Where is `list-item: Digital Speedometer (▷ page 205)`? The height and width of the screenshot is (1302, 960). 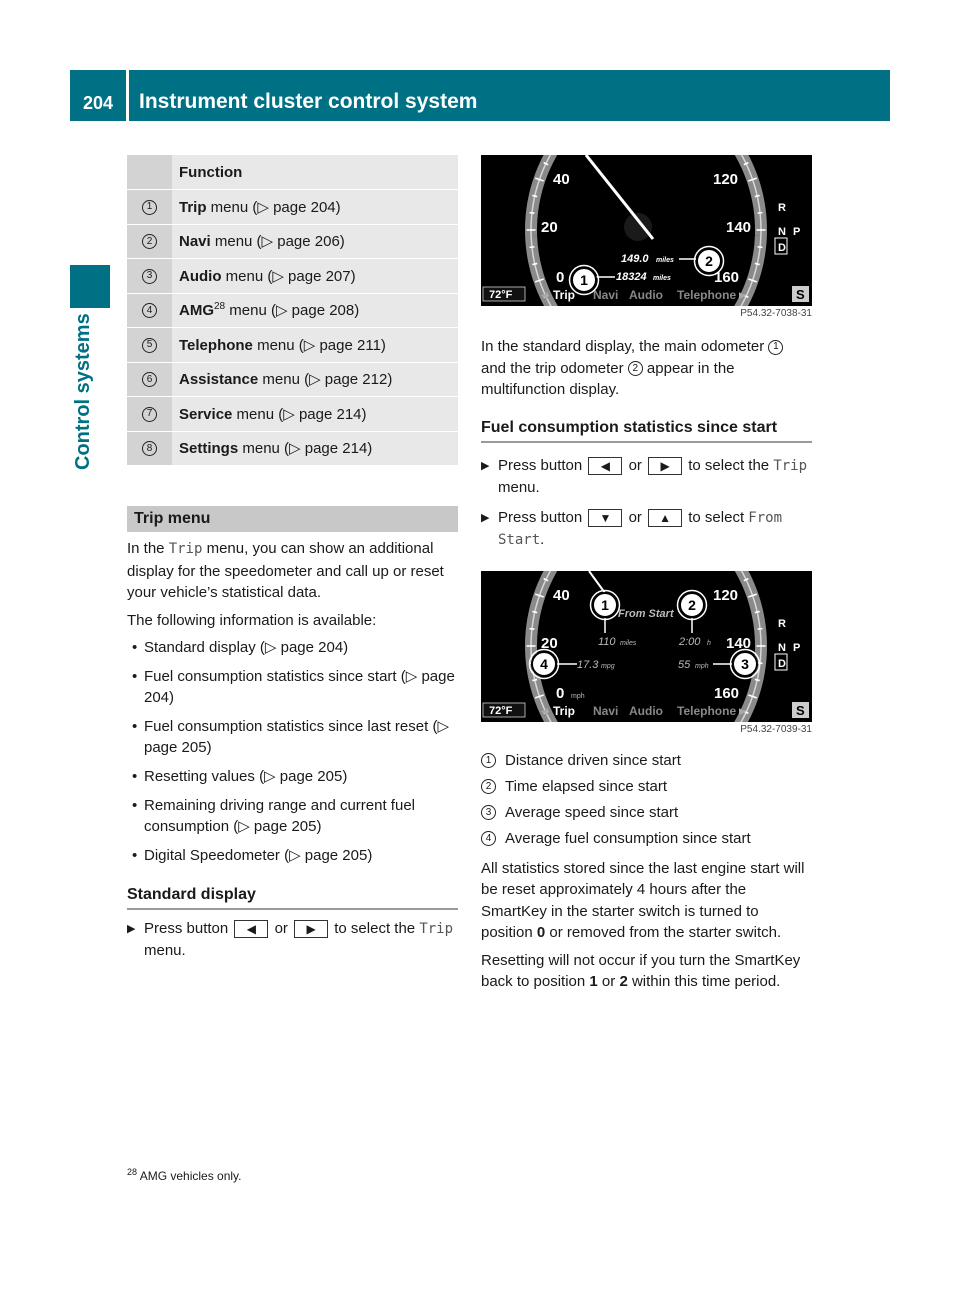
list-item: Digital Speedometer (▷ page 205) is located at coordinates (292, 855).